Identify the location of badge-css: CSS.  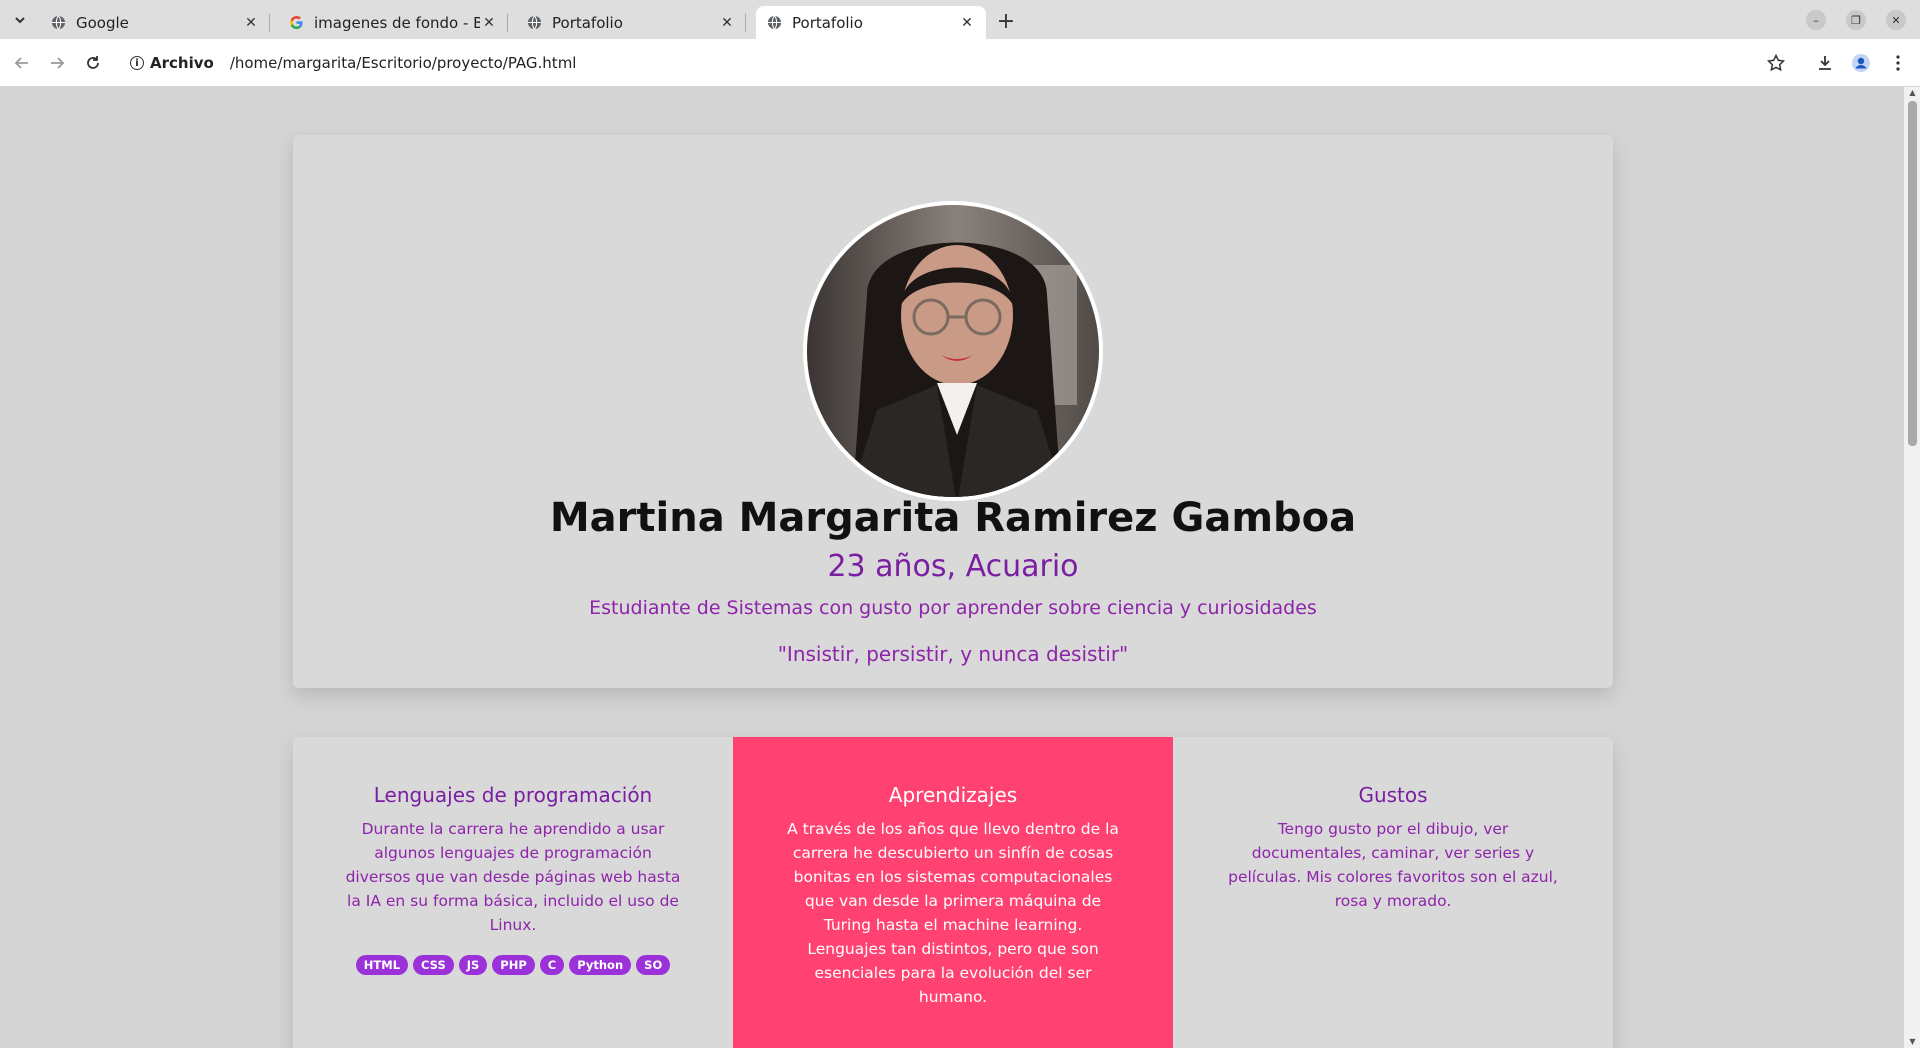
(433, 965).